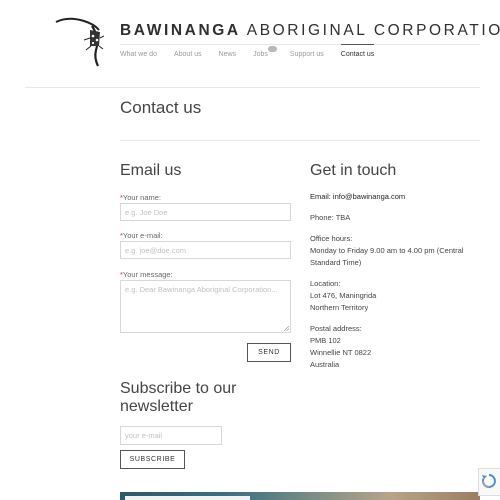 The image size is (500, 500). What do you see at coordinates (339, 307) in the screenshot?
I see `location-line-2: Northern Territory` at bounding box center [339, 307].